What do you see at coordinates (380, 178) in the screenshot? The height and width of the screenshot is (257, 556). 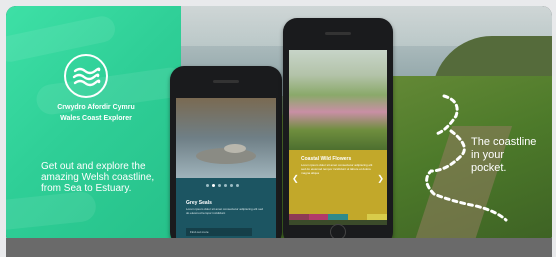 I see `chevron-right-icon: ❯` at bounding box center [380, 178].